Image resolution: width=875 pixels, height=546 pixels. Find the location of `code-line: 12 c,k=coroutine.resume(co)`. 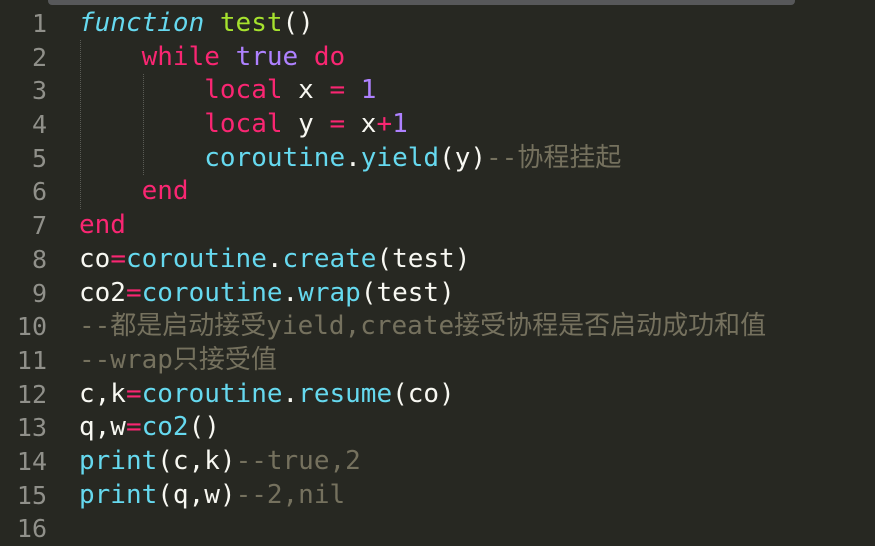

code-line: 12 c,k=coroutine.resume(co) is located at coordinates (437, 395).